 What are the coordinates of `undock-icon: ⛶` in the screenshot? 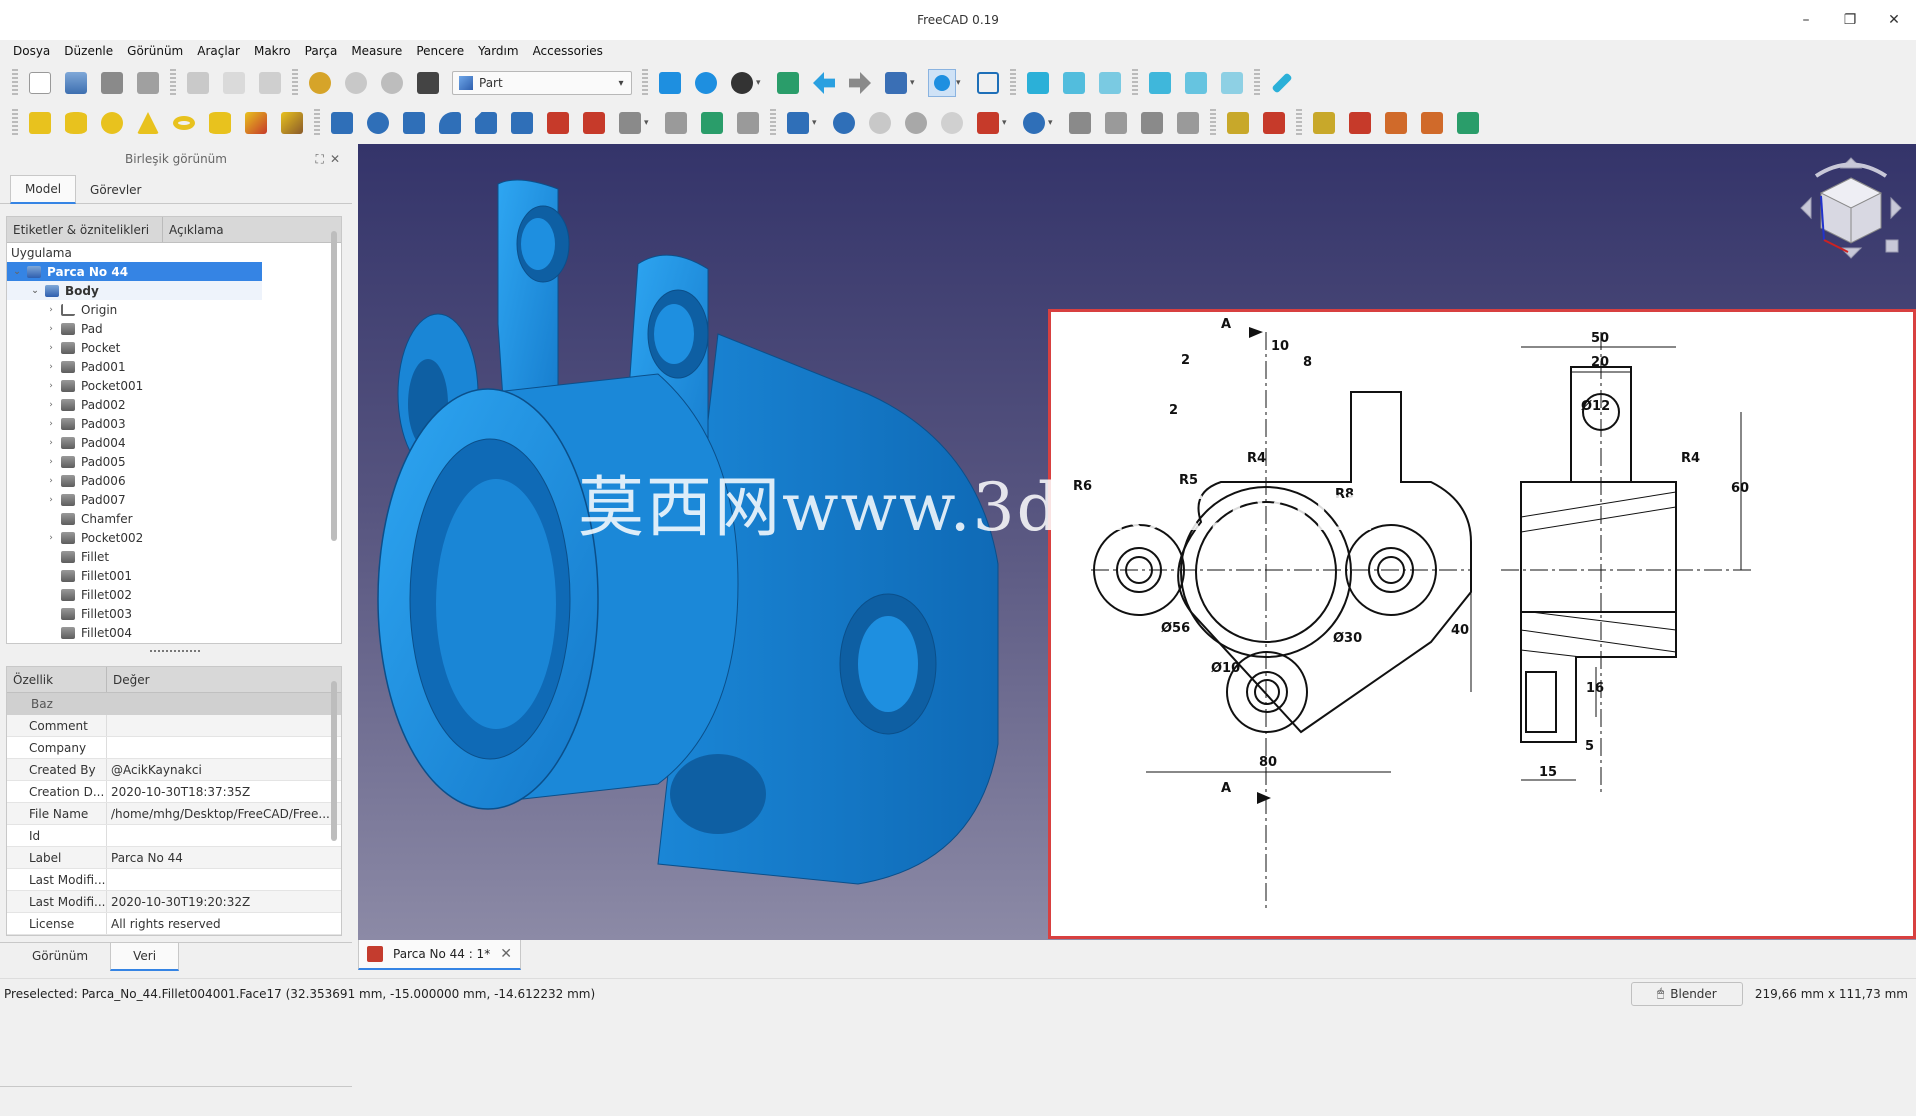 It's located at (320, 159).